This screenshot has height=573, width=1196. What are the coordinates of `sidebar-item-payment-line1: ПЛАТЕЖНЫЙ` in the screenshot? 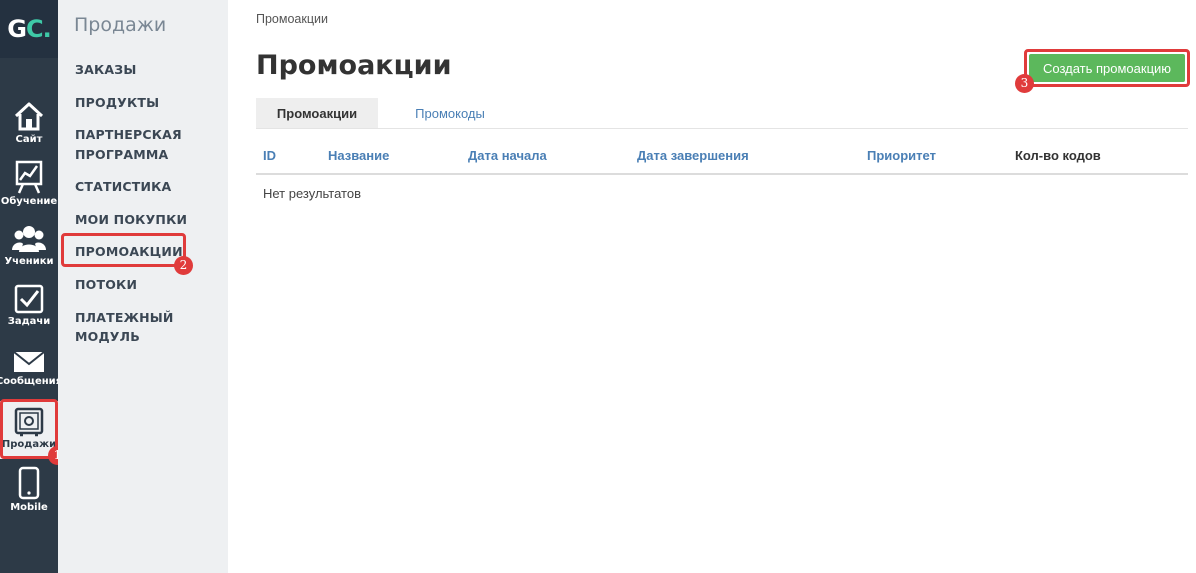 It's located at (124, 317).